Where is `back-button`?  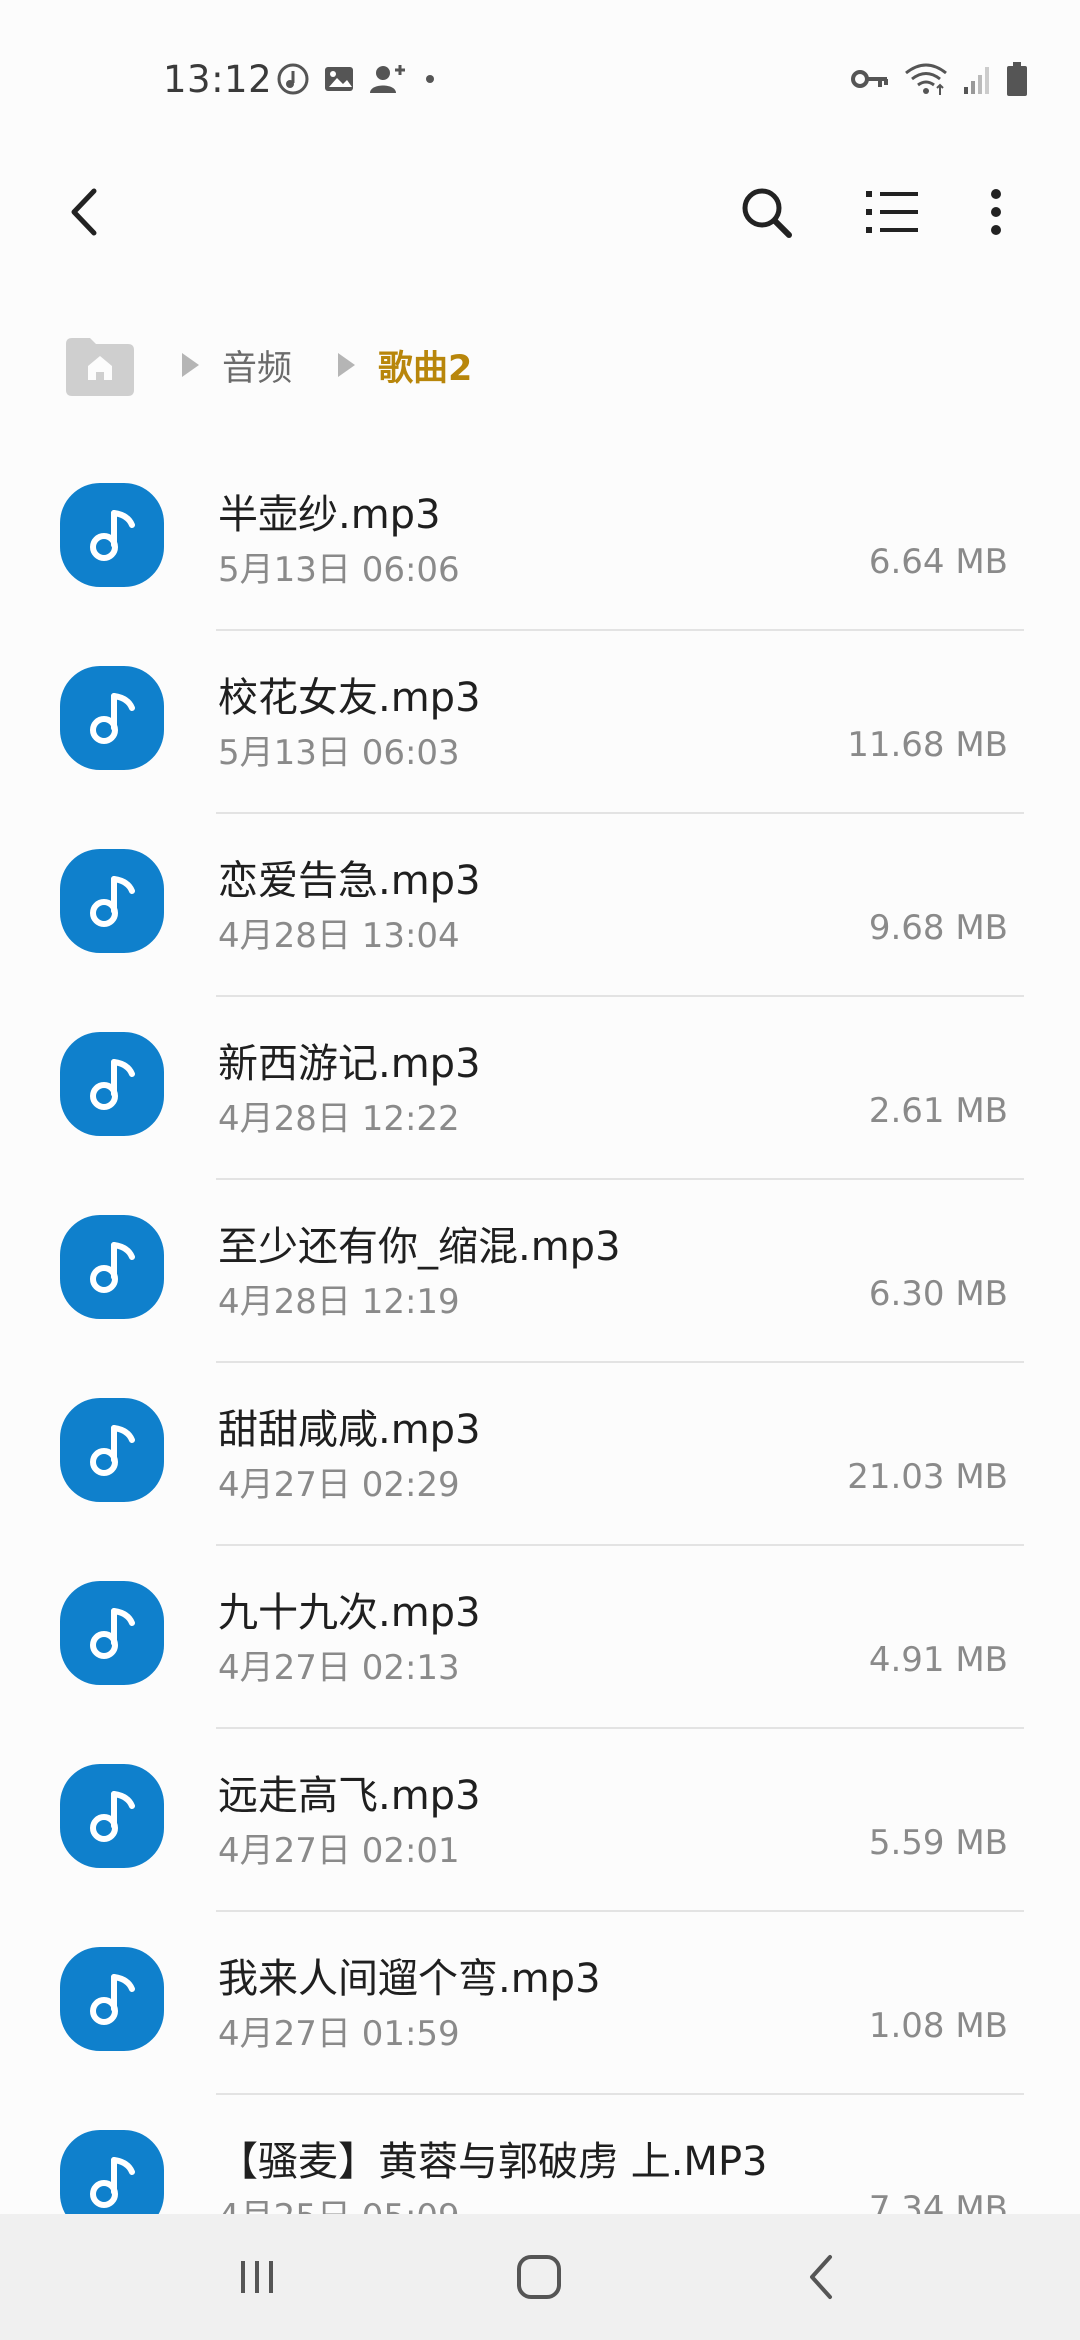
back-button is located at coordinates (84, 212).